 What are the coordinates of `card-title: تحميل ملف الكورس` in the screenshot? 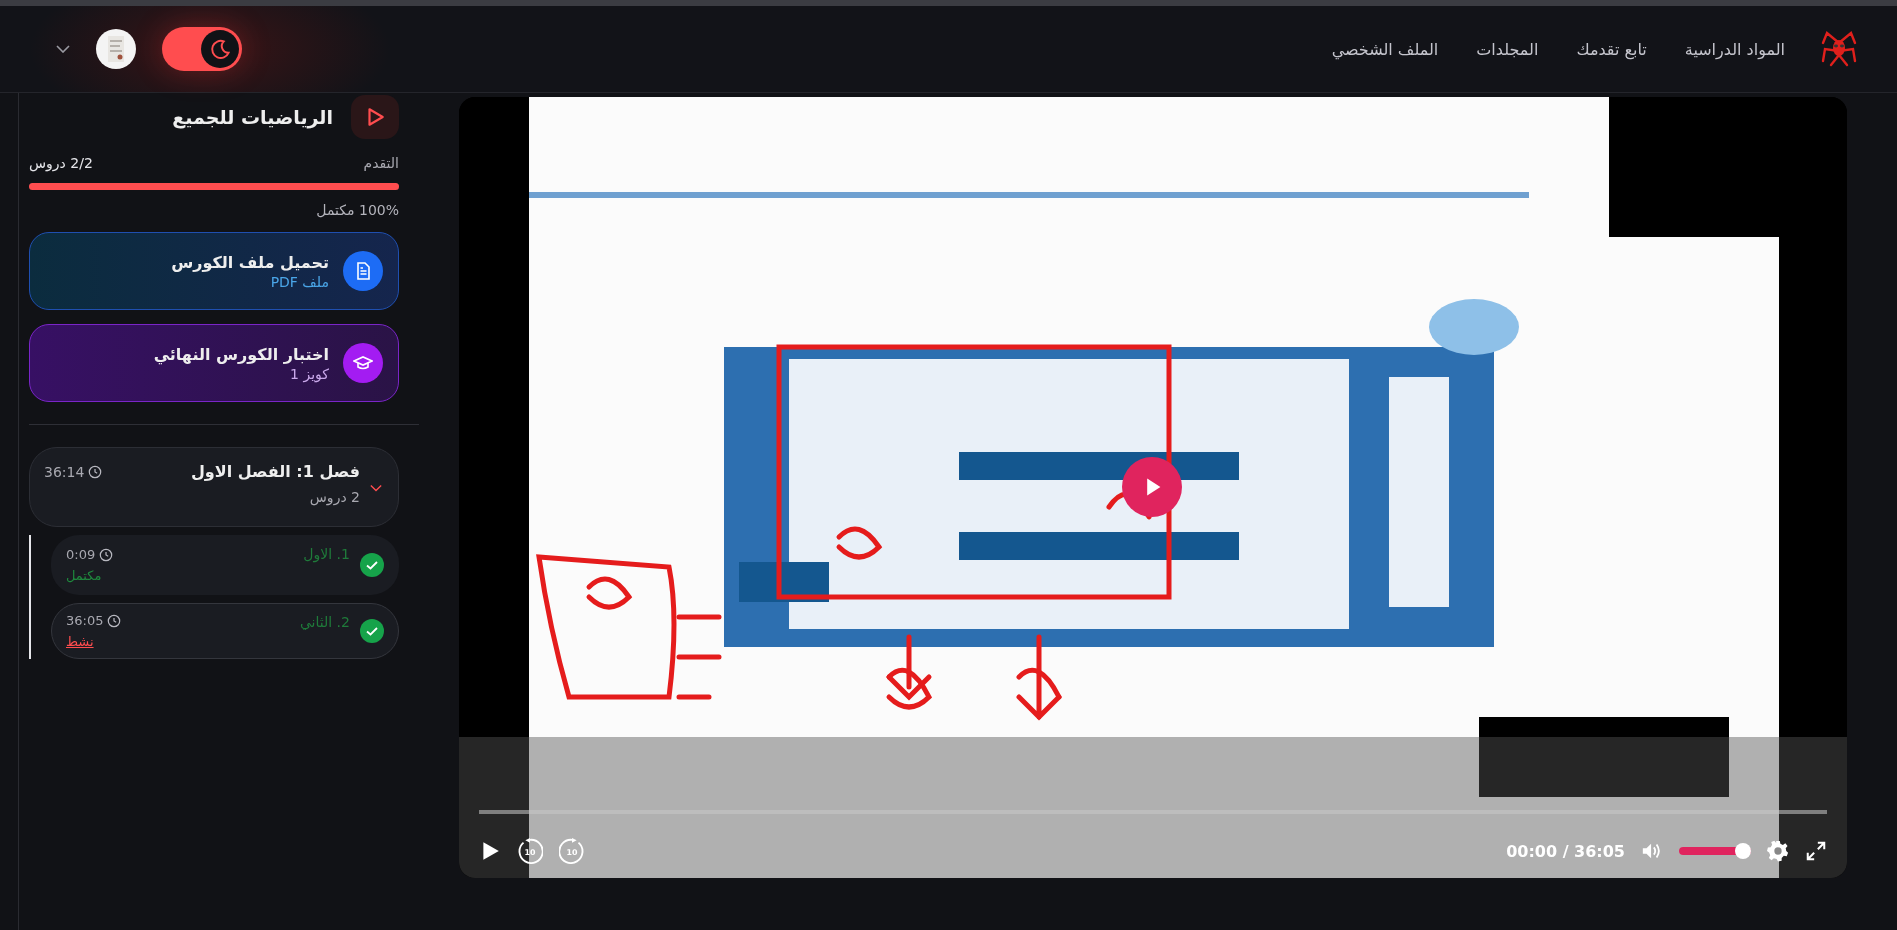 It's located at (250, 262).